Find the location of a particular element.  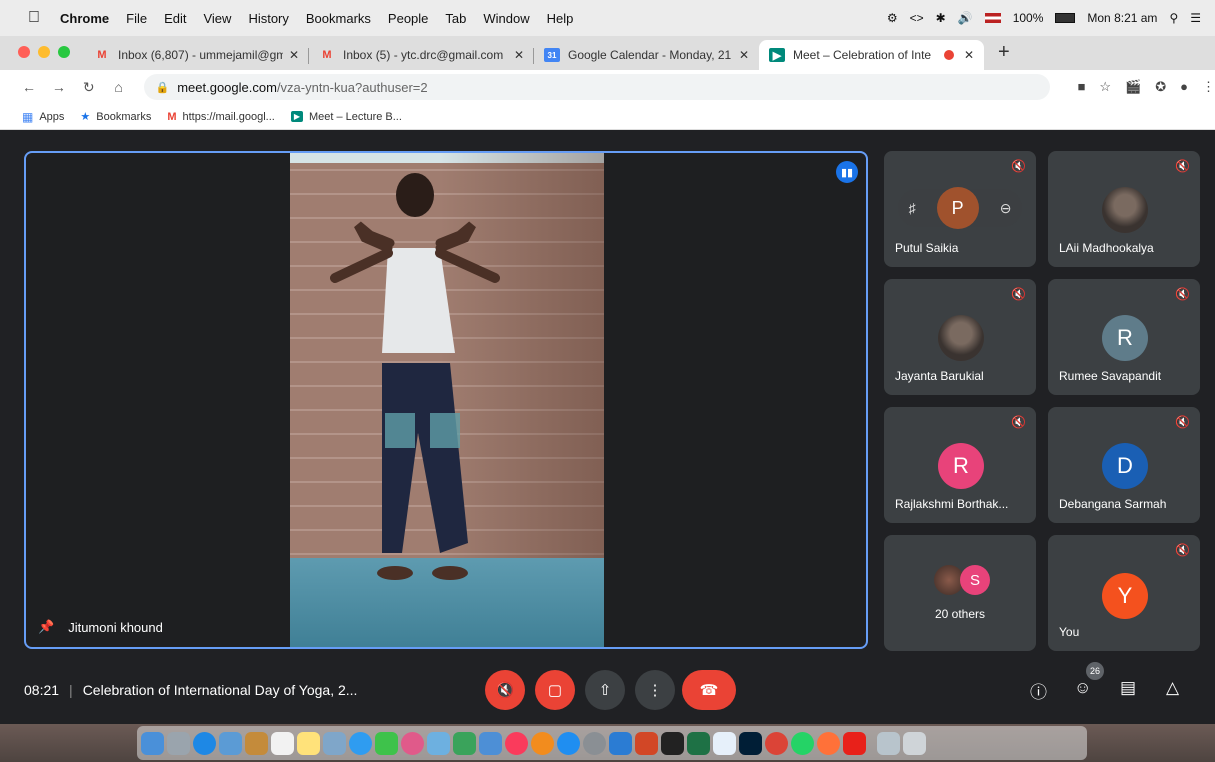

photos-icon is located at coordinates (412, 743).